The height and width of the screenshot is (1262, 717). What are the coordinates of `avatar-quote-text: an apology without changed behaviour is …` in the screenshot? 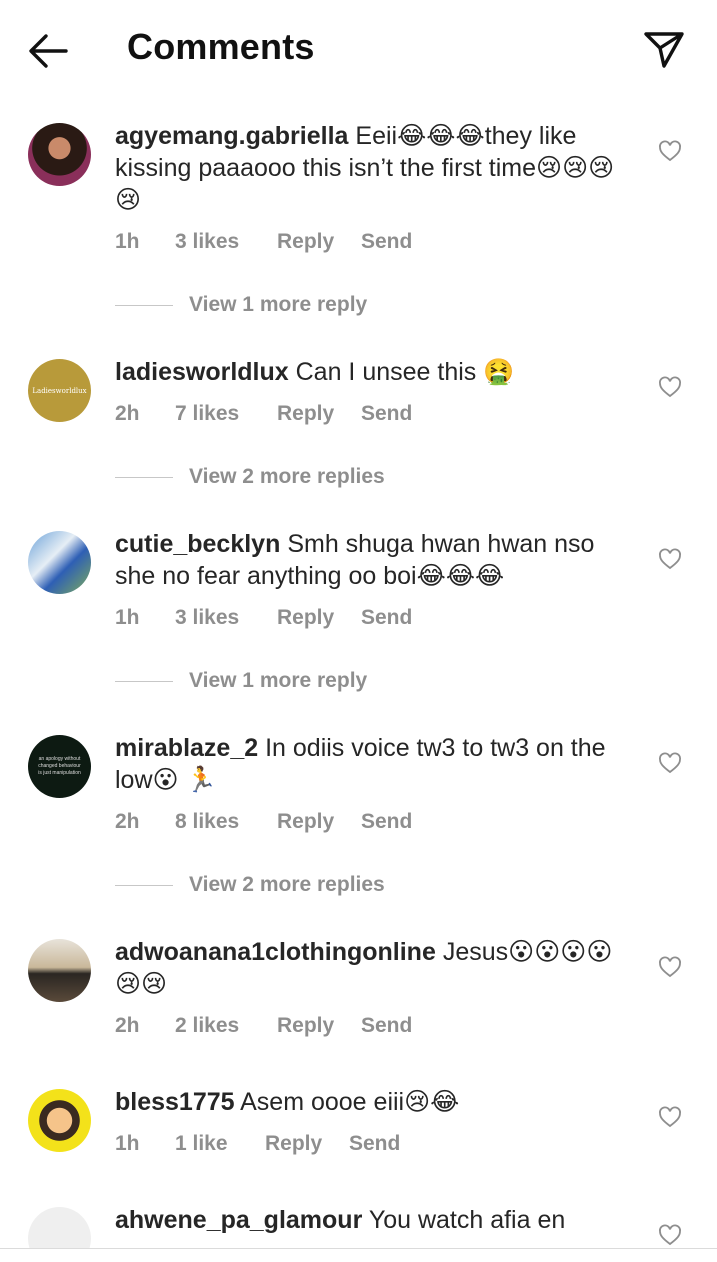 It's located at (59, 766).